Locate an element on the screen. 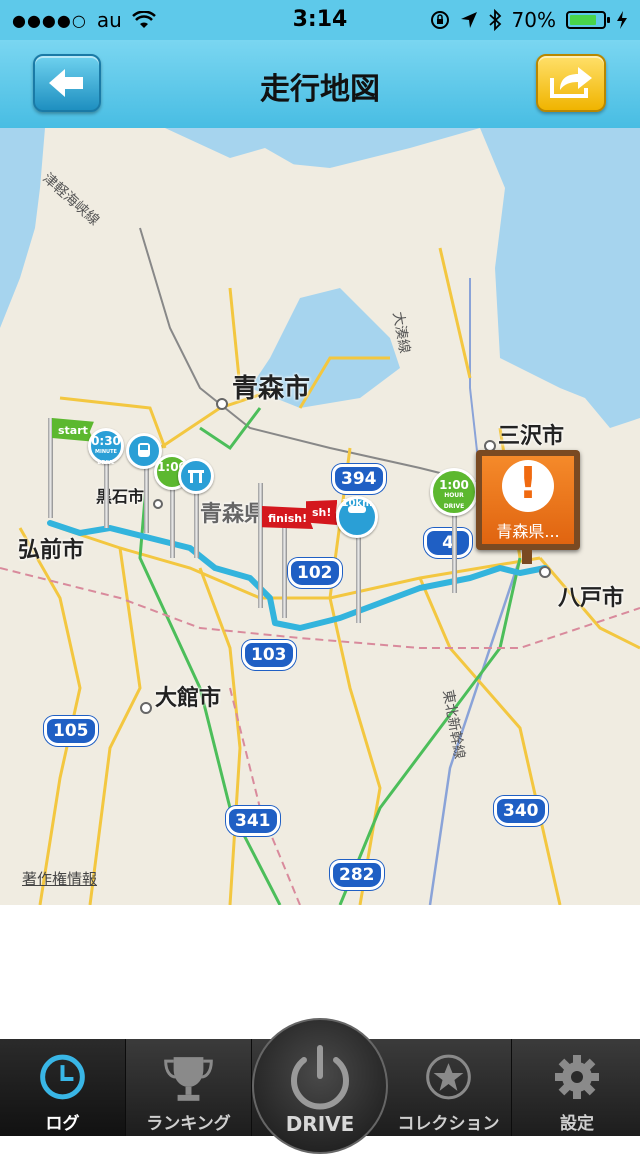 This screenshot has height=1154, width=640. status-right: 70% is located at coordinates (529, 20).